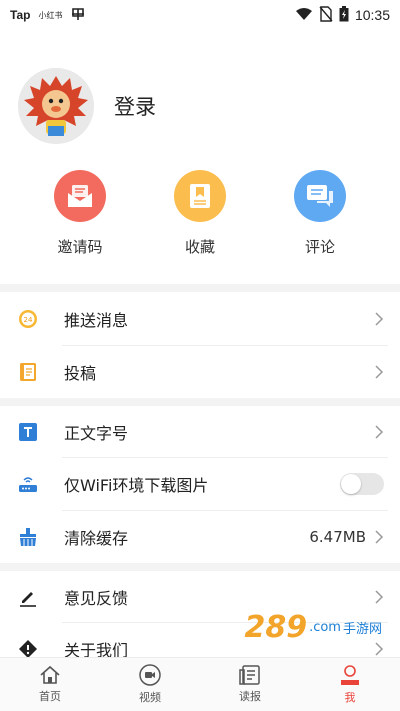 This screenshot has height=711, width=400. I want to click on router-icon, so click(28, 484).